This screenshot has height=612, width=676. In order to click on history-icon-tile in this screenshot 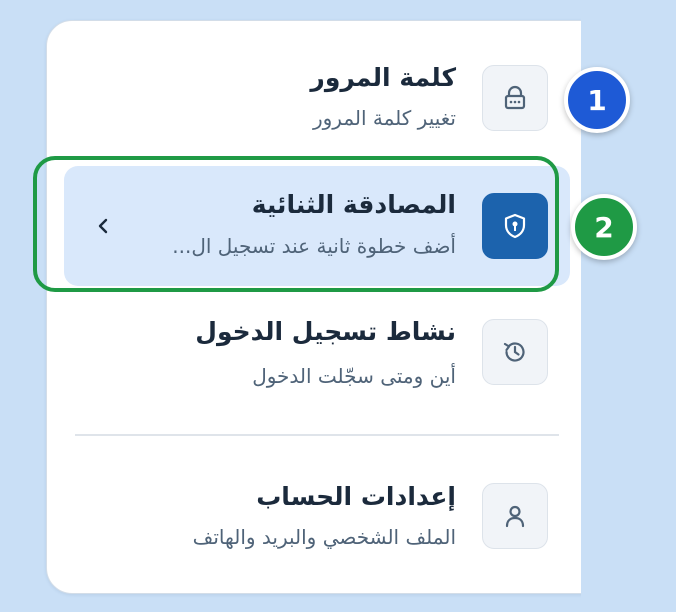, I will do `click(515, 352)`.